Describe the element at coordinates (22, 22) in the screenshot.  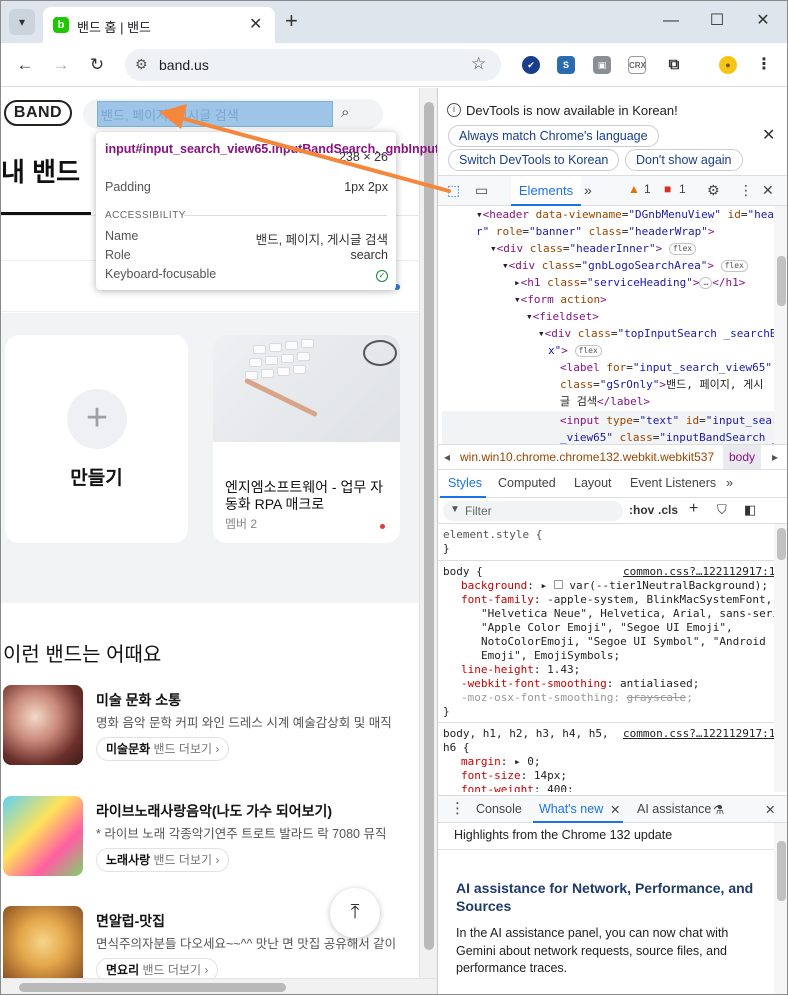
I see `tab-search-icon: ▾` at that location.